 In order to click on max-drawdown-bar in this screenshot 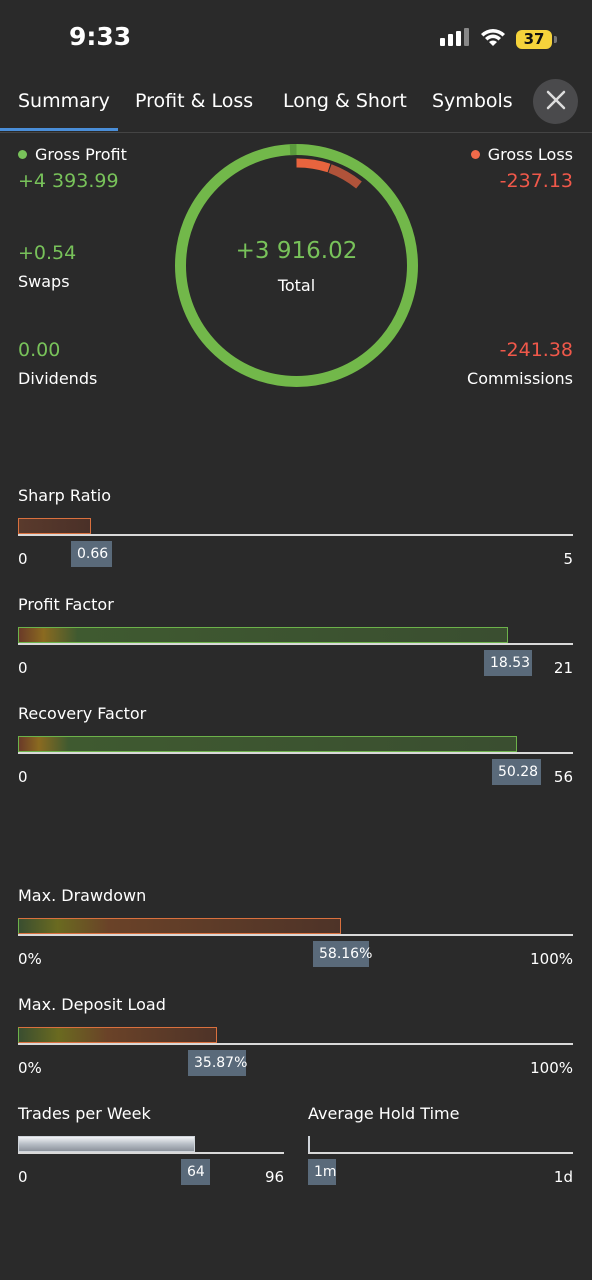, I will do `click(179, 926)`.